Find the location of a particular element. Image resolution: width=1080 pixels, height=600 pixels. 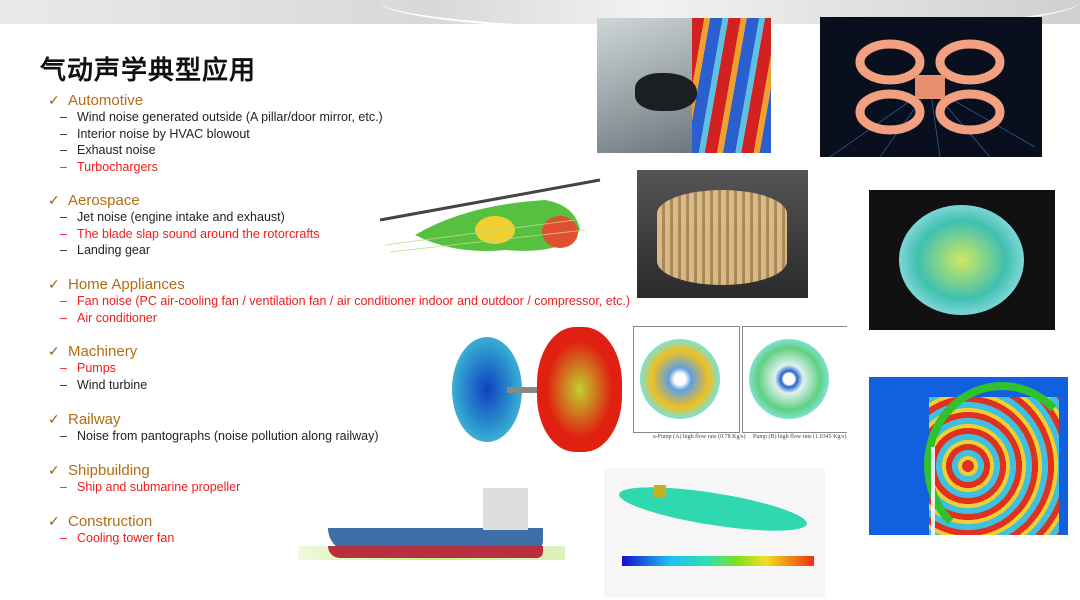

section-heading-label: Construction is located at coordinates (110, 521).